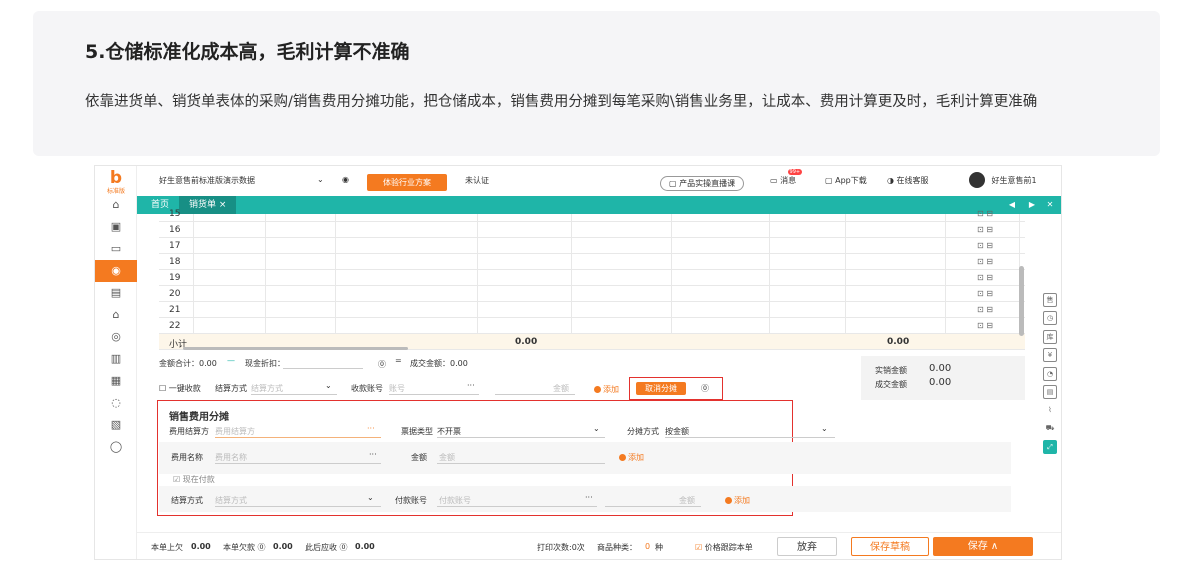 This screenshot has height=572, width=1194. I want to click on pay-add-button: 添加, so click(737, 500).